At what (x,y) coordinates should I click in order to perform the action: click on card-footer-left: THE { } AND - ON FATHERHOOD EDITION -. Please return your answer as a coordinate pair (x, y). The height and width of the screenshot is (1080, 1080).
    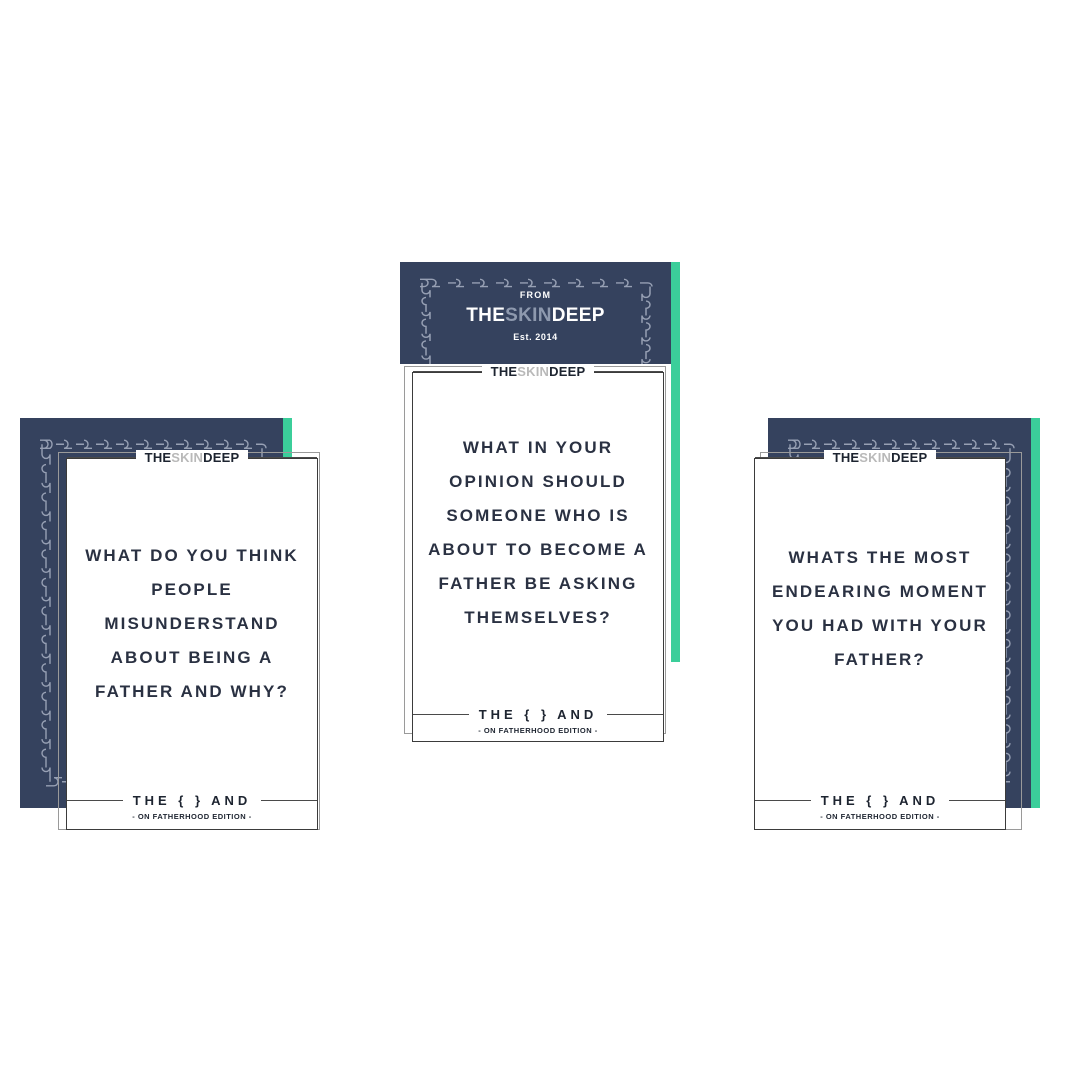
    Looking at the image, I should click on (192, 807).